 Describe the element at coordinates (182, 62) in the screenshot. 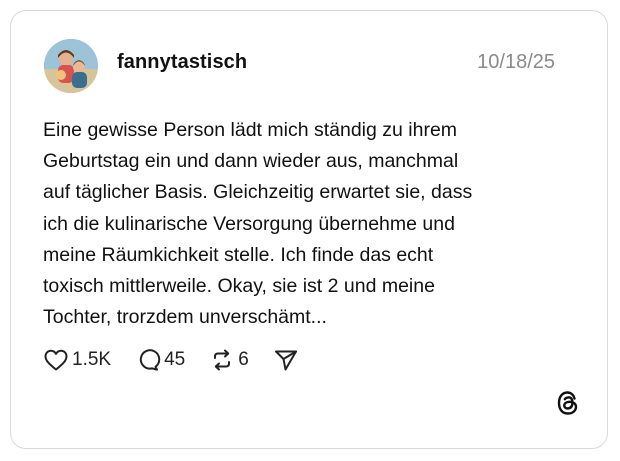

I see `username: fannytastisch` at that location.